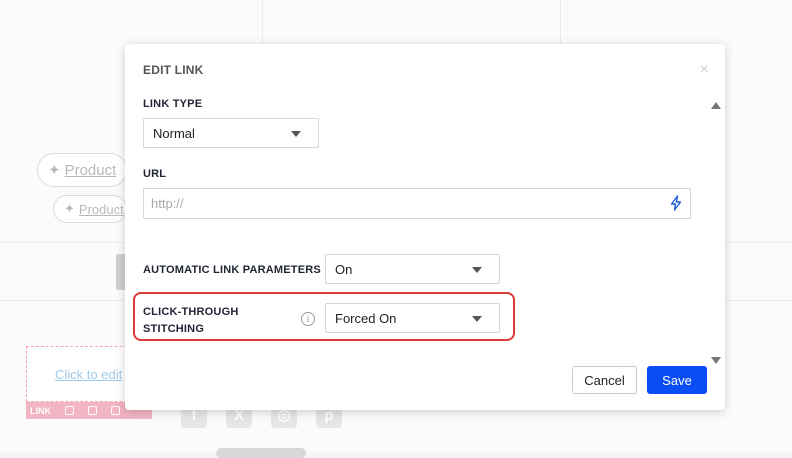 This screenshot has width=792, height=458. Describe the element at coordinates (191, 312) in the screenshot. I see `click-through-label-line1: CLICK-THROUGH` at that location.